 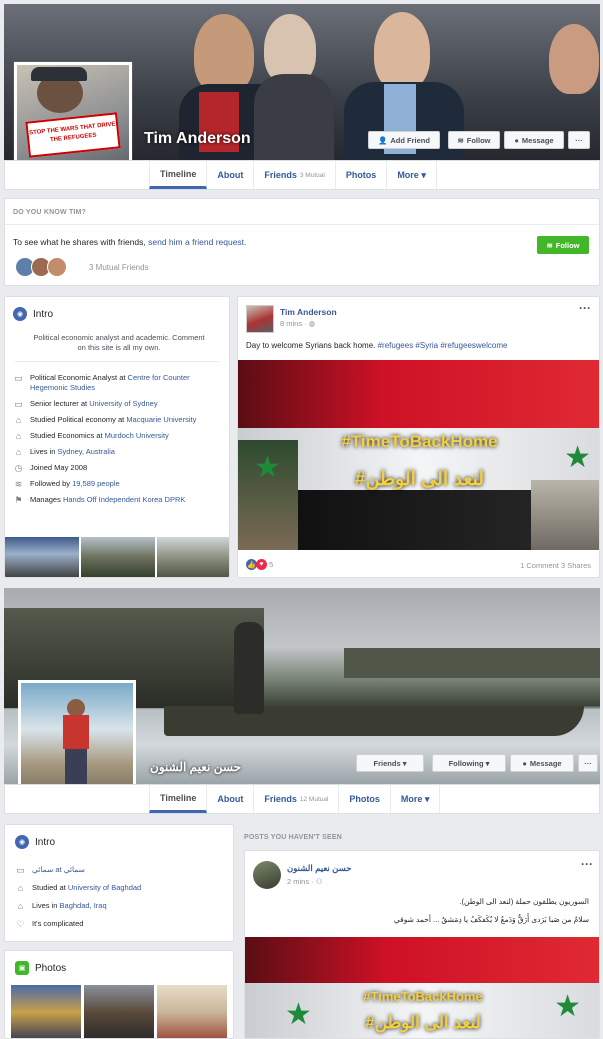 What do you see at coordinates (120, 870) in the screenshot?
I see `intro-item: ▭ سمائي at سمائي` at bounding box center [120, 870].